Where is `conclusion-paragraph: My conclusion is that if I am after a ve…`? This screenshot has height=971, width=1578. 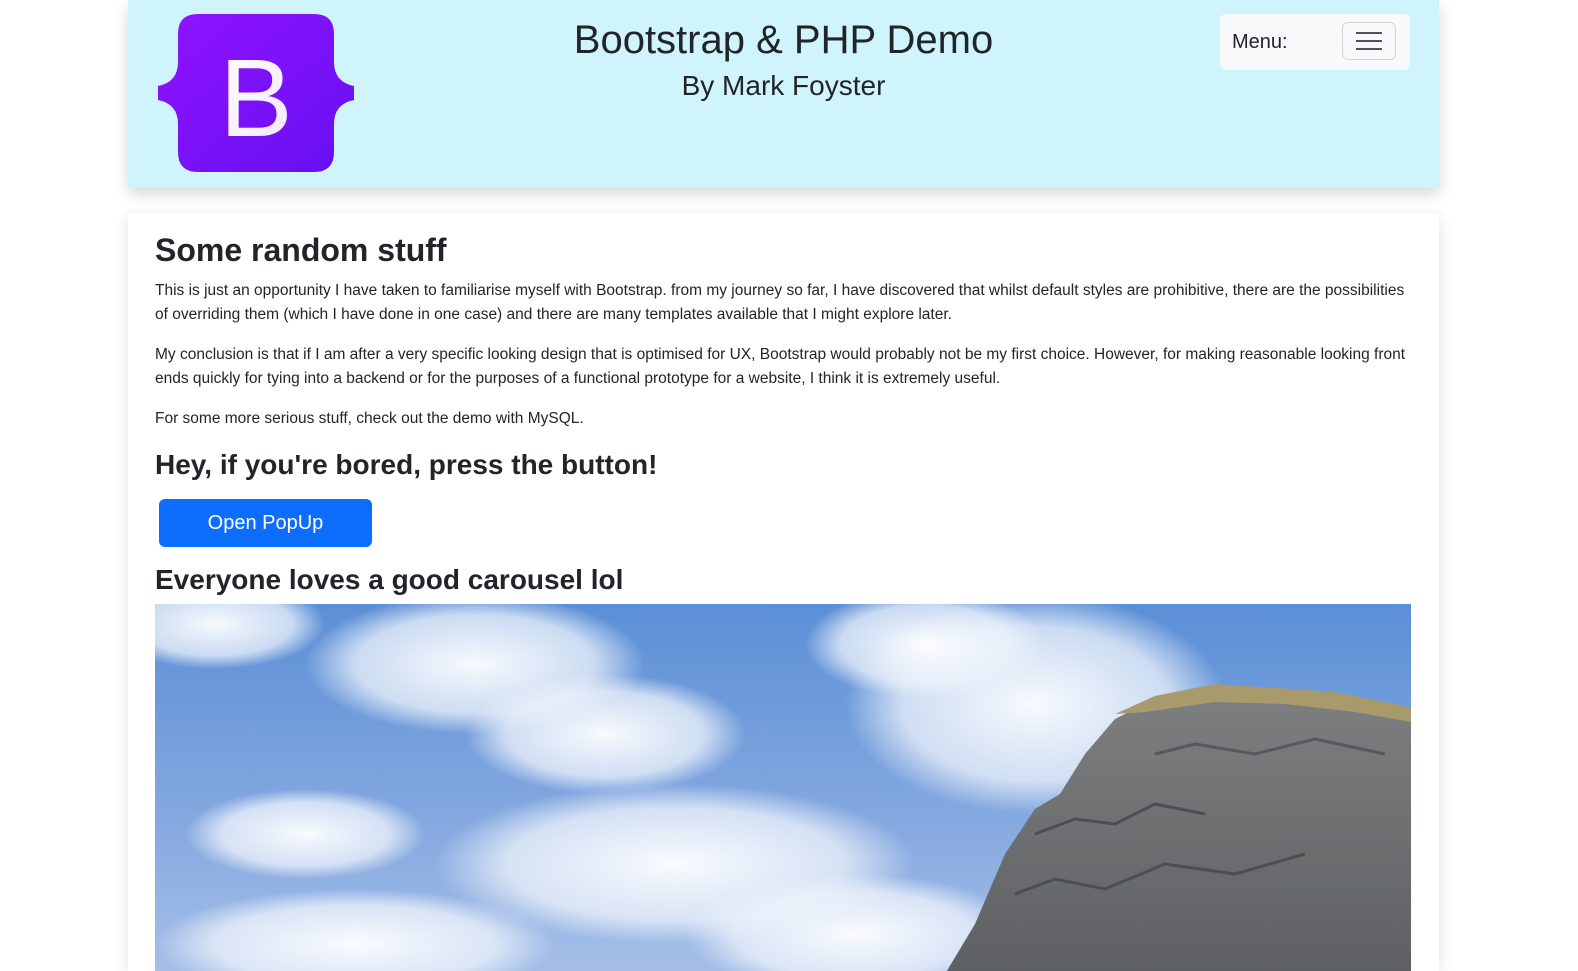
conclusion-paragraph: My conclusion is that if I am after a ve… is located at coordinates (780, 366).